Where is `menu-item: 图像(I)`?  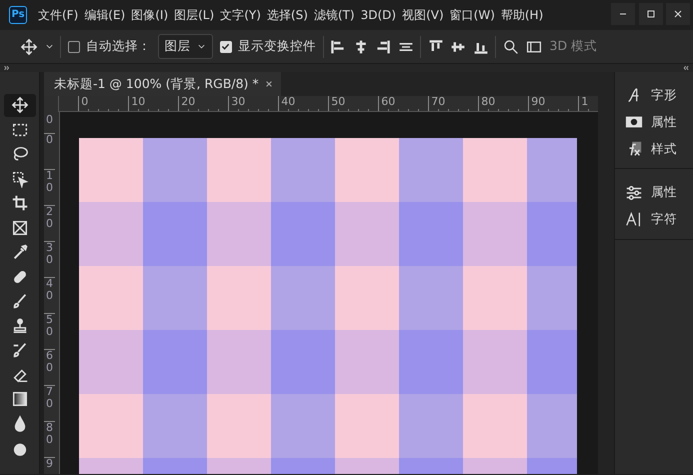
menu-item: 图像(I) is located at coordinates (150, 15).